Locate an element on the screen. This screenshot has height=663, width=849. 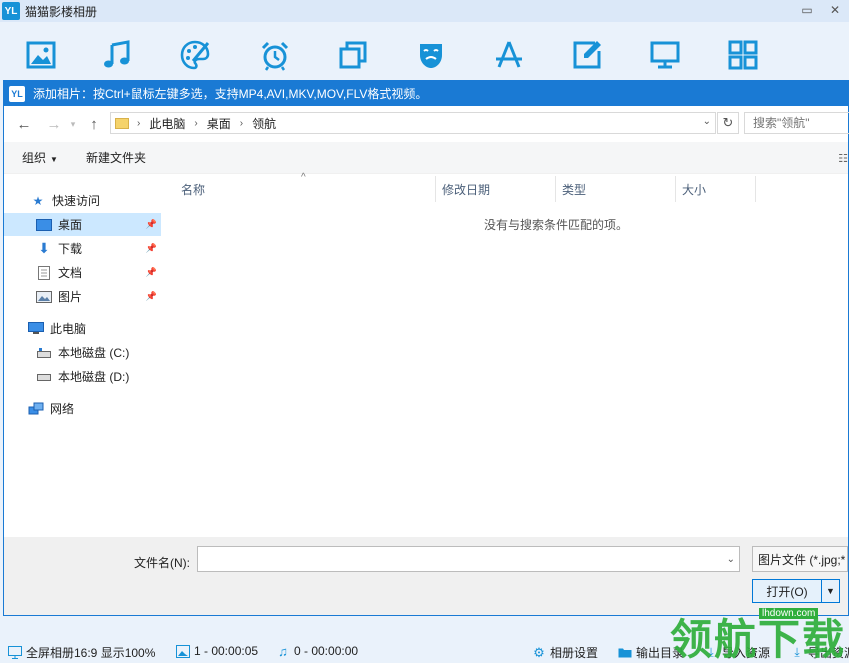
sidebar-item-pictures: 图片 📌 is located at coordinates (82, 296).